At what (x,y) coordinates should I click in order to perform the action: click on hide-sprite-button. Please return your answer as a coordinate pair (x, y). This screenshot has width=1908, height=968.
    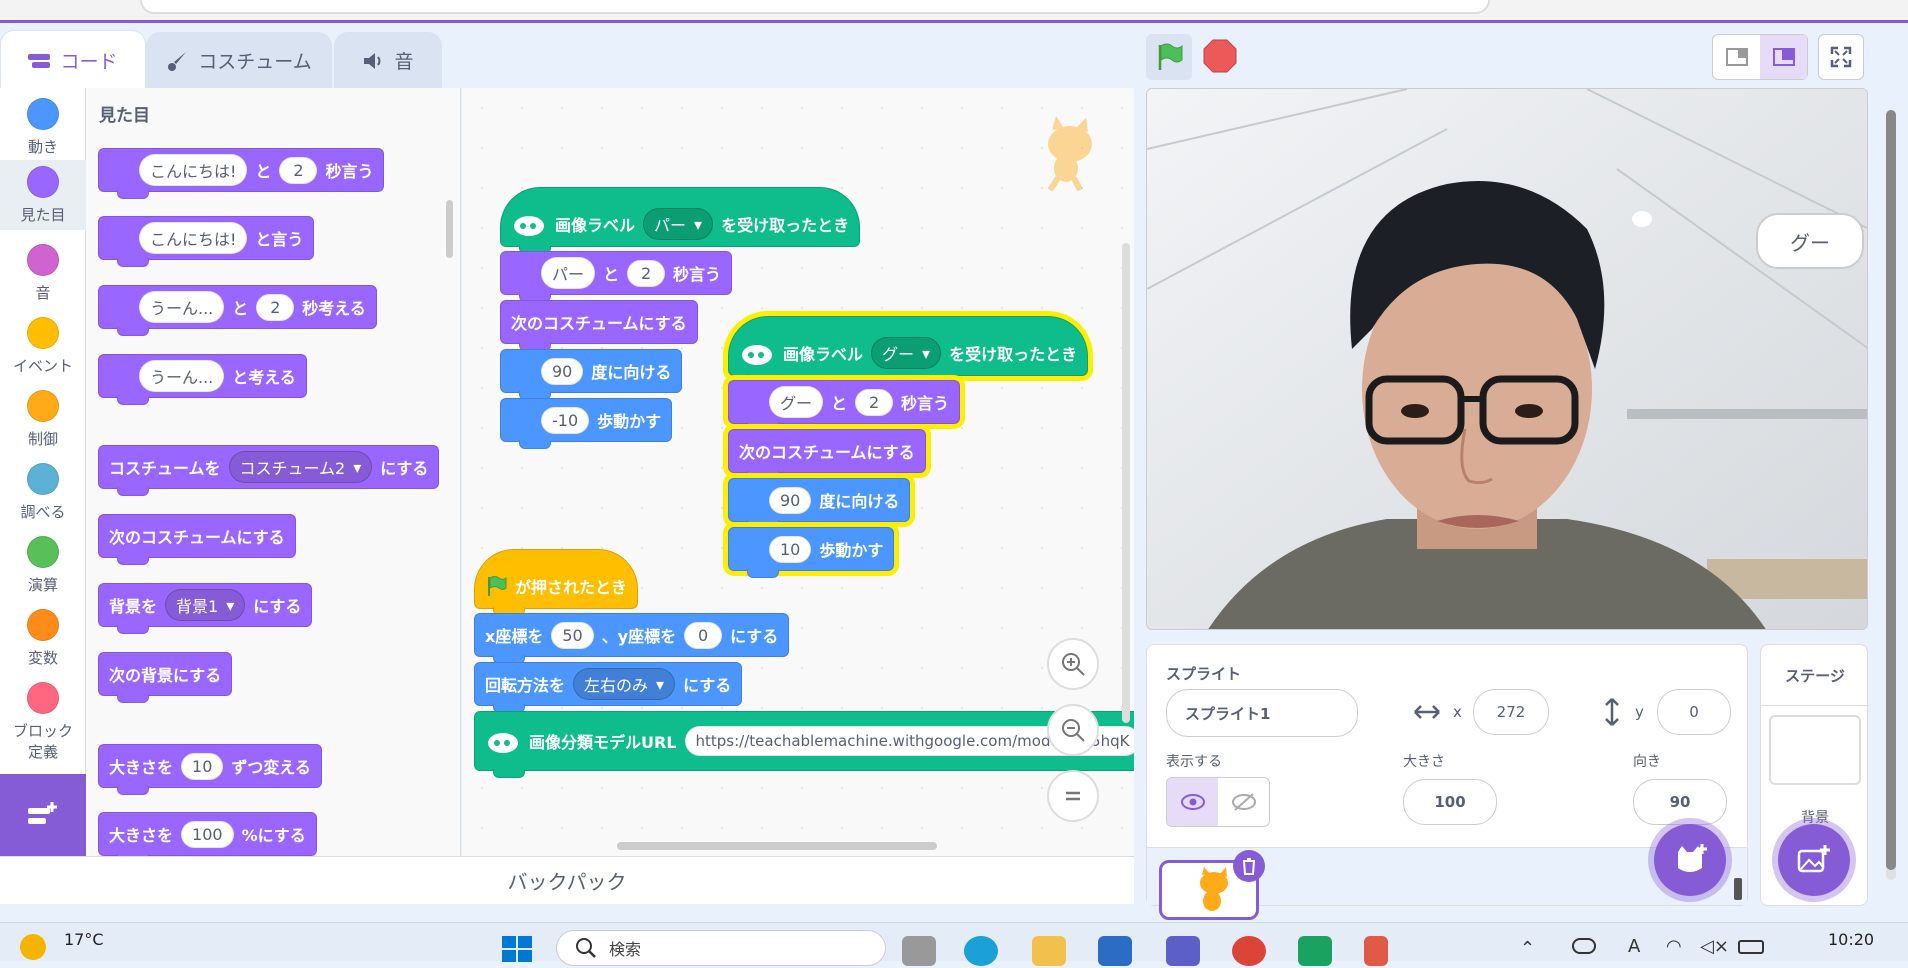
    Looking at the image, I should click on (1243, 802).